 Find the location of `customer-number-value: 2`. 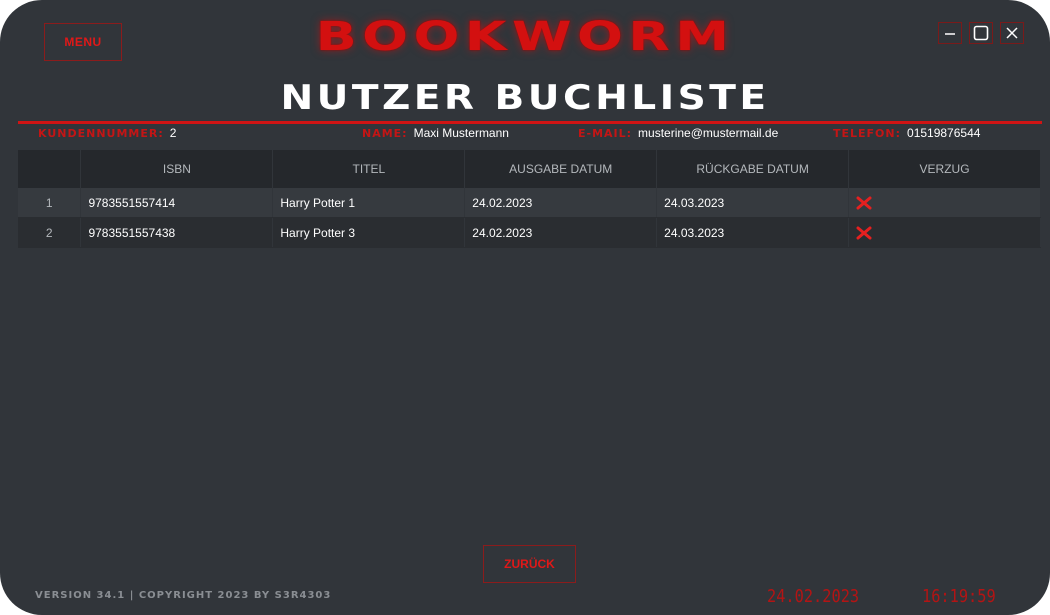

customer-number-value: 2 is located at coordinates (173, 133).